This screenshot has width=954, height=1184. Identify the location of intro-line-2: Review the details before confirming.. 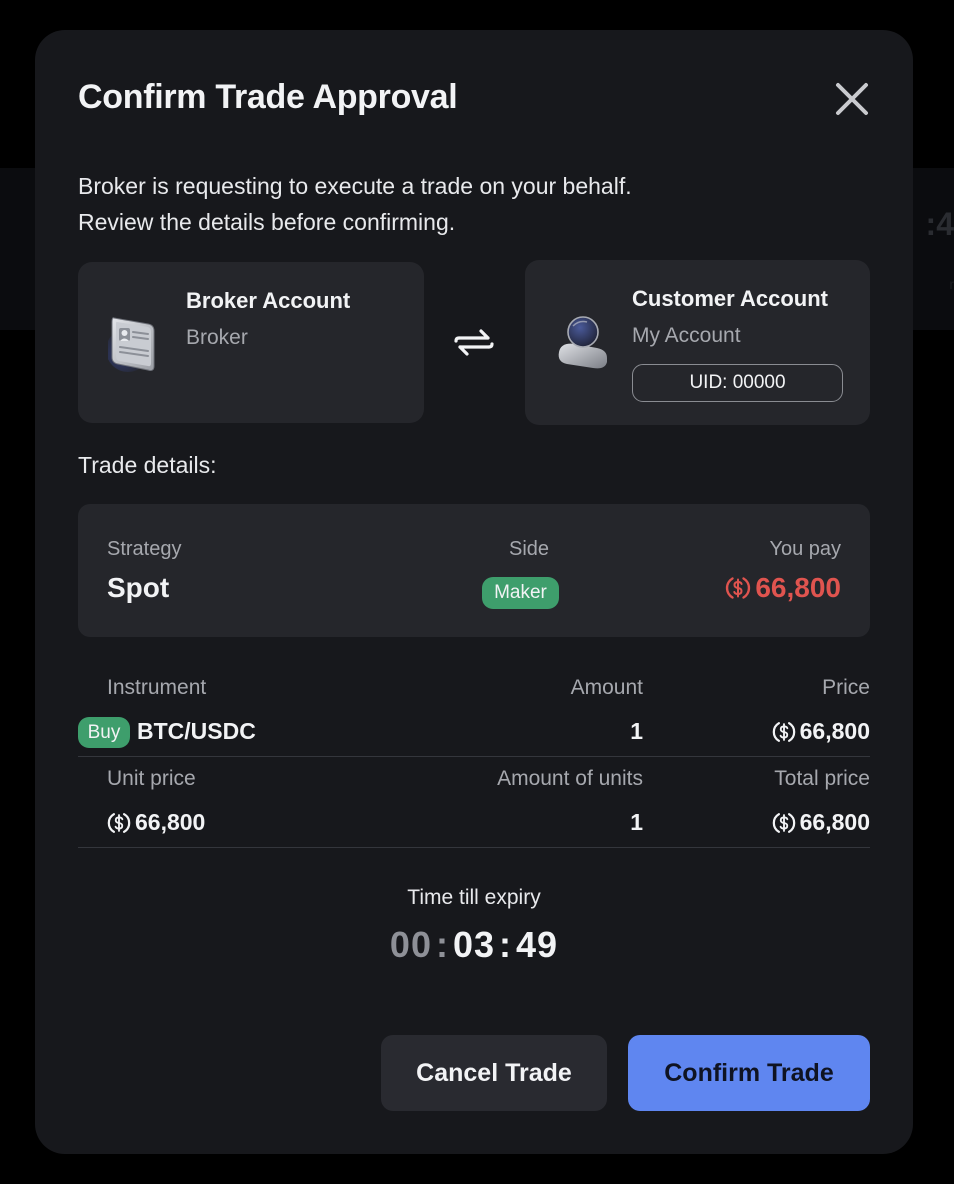
(267, 222).